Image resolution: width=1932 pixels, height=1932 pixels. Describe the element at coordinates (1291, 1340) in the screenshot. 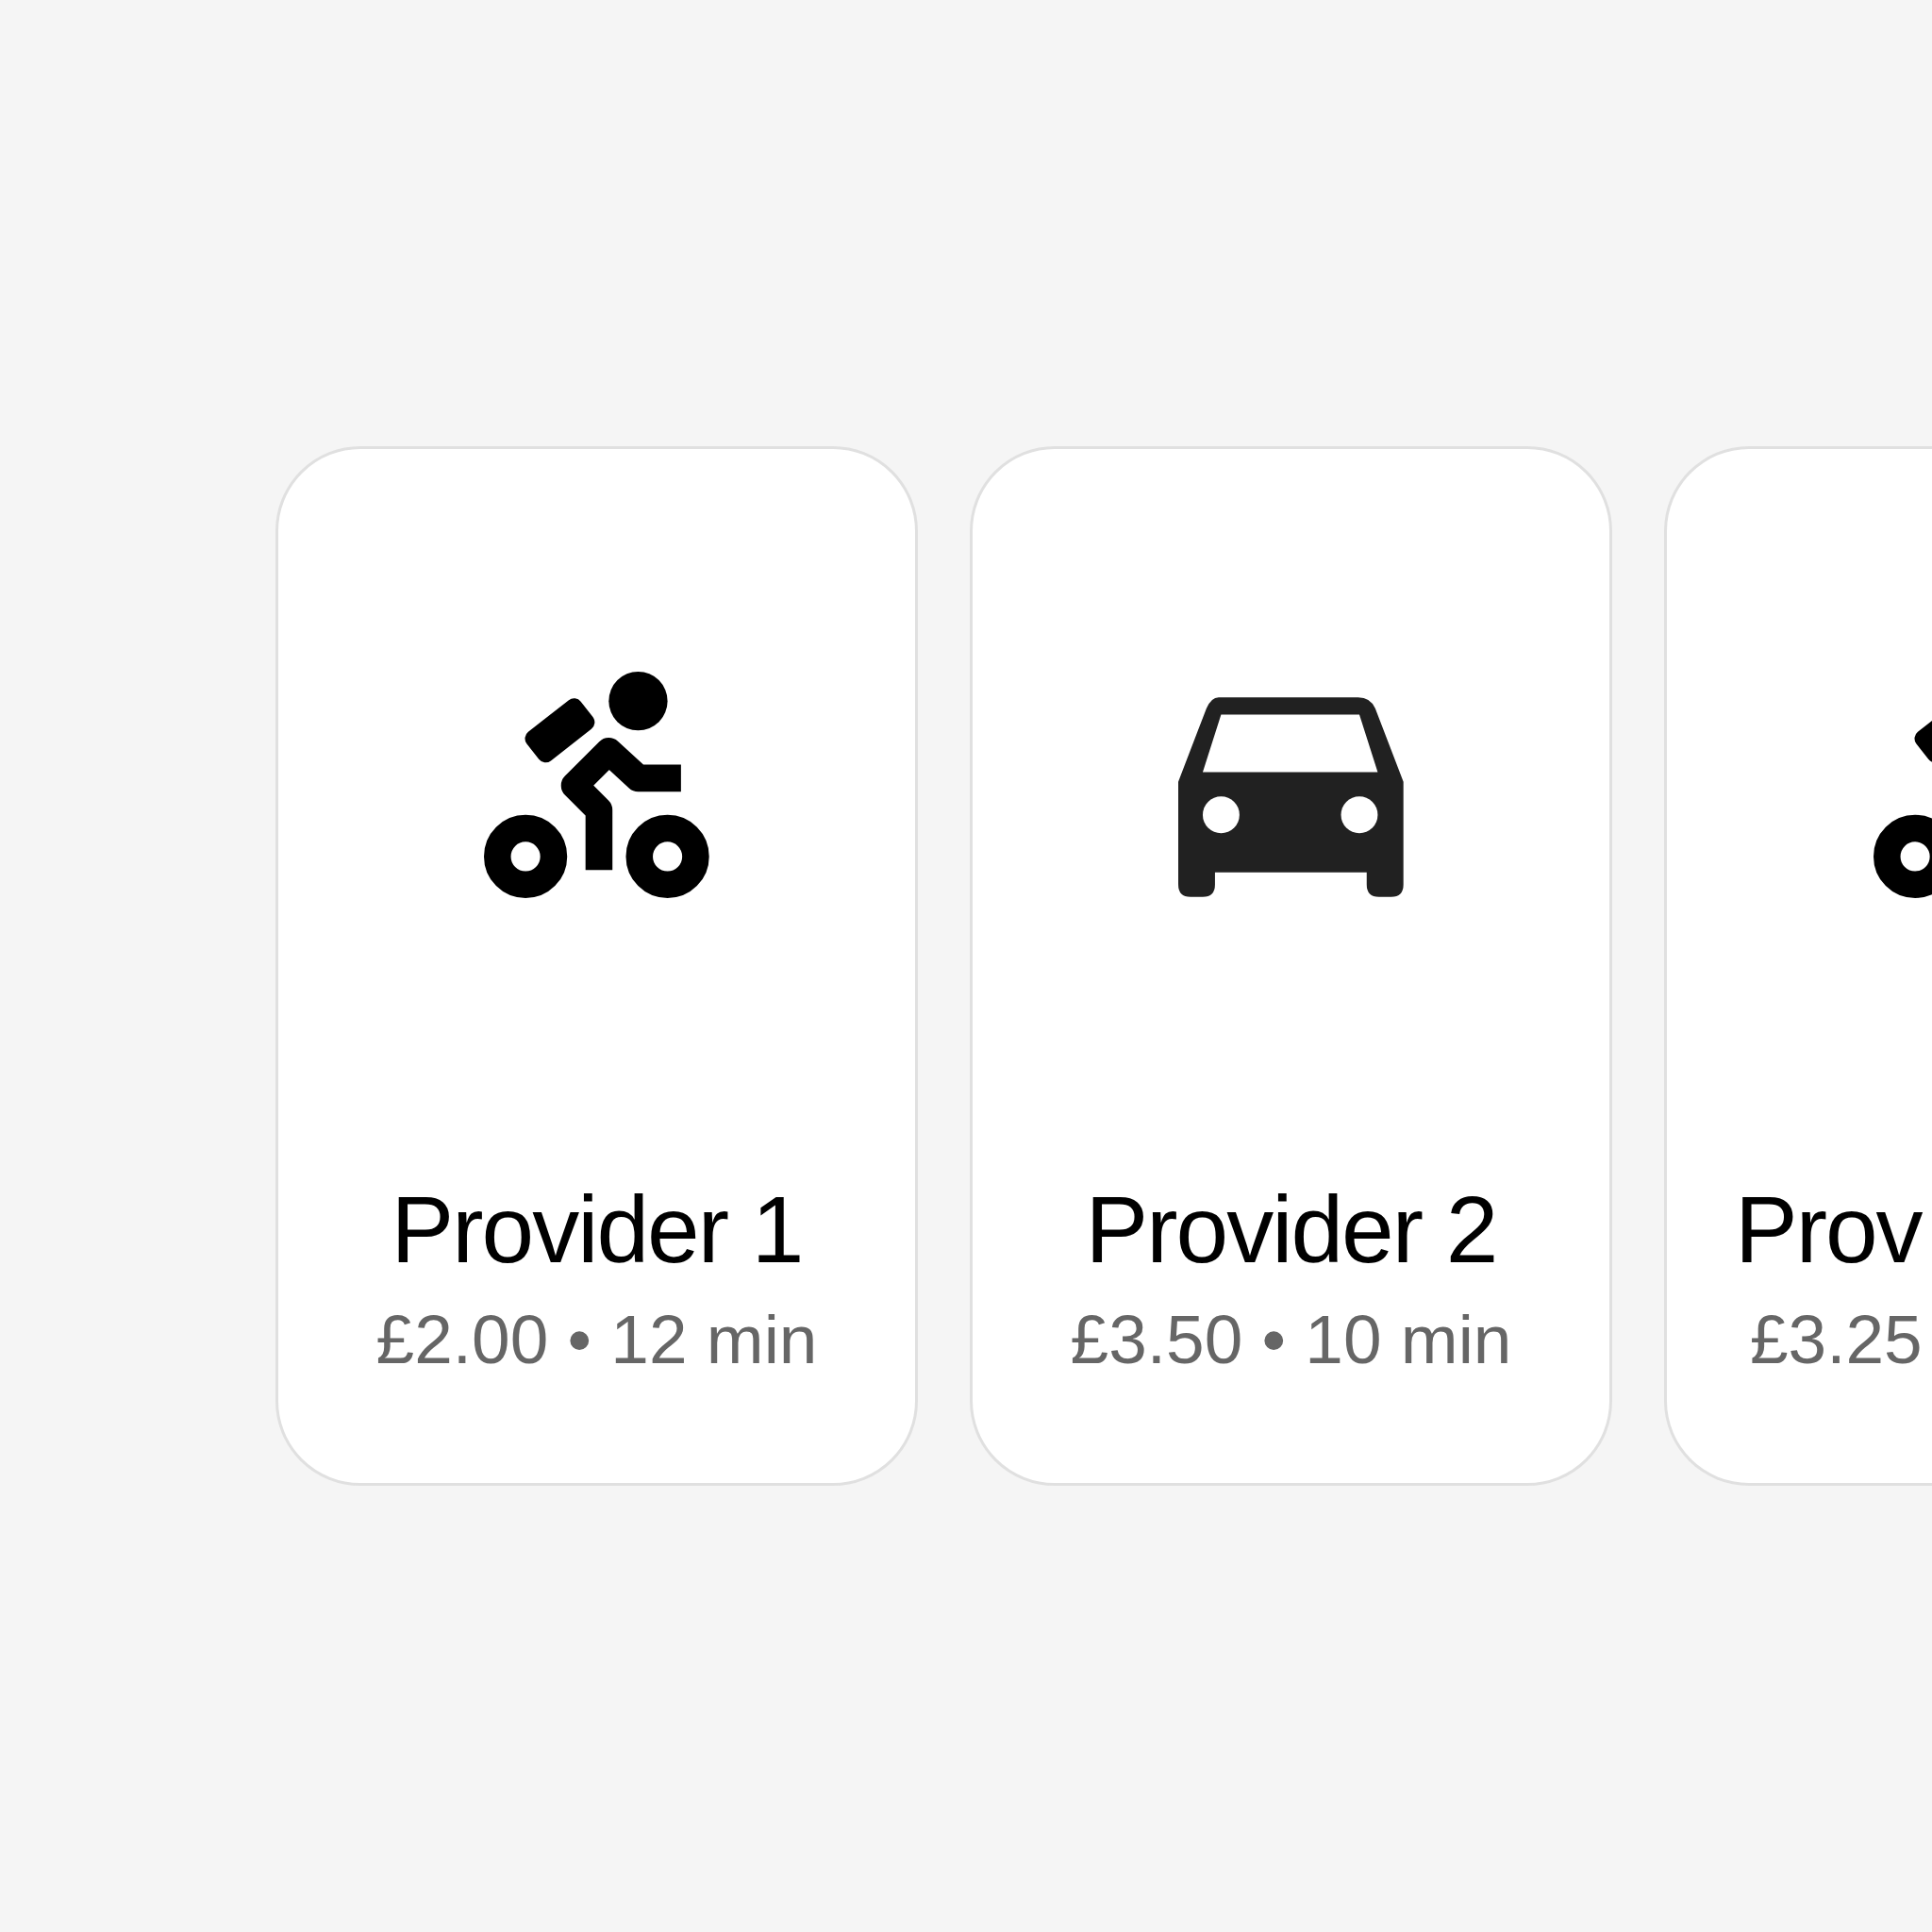

I see `price-and-time: £3.50 • 10 min` at that location.